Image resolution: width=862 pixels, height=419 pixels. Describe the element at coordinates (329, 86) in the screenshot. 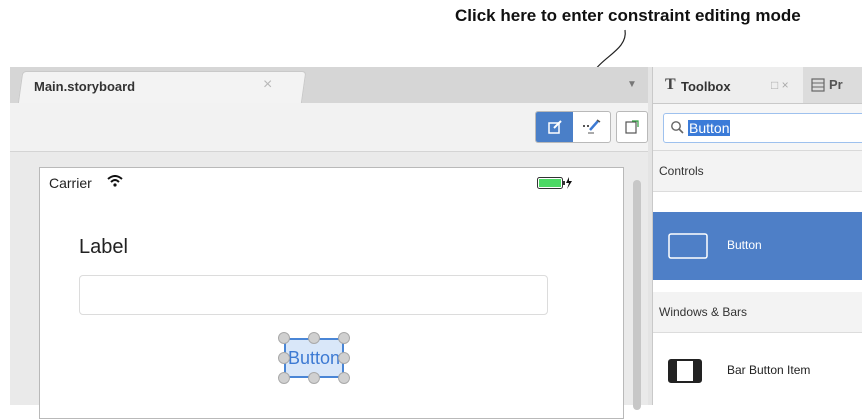

I see `editor-tabbar: Main.storyboard × ▼` at that location.